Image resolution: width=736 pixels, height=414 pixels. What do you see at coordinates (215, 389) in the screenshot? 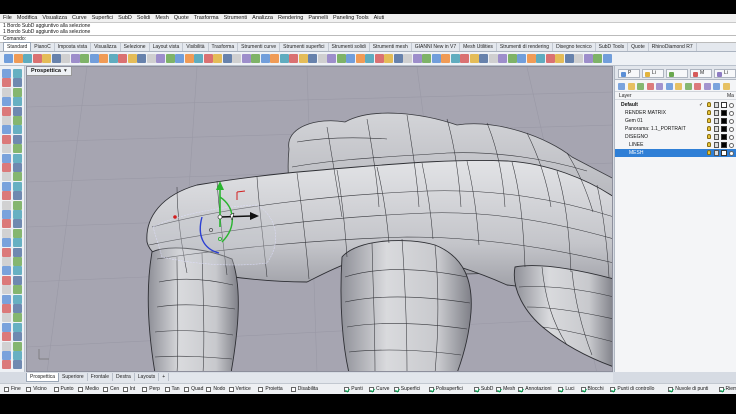
I see `osnaps-toggle: Nodo` at bounding box center [215, 389].